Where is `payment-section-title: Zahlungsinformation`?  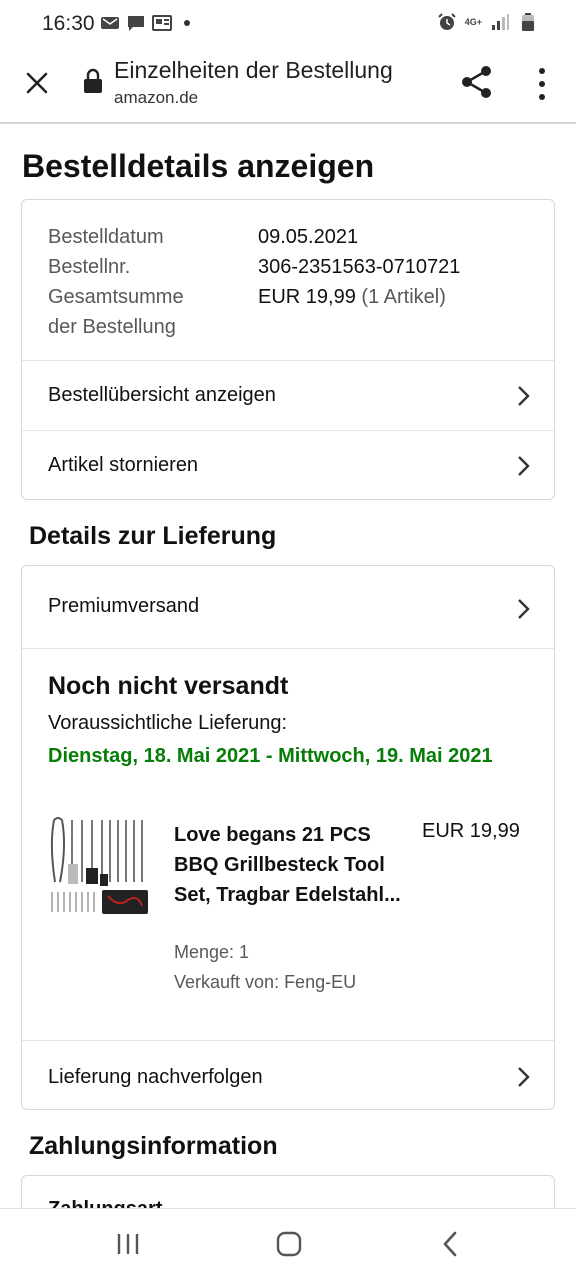 payment-section-title: Zahlungsinformation is located at coordinates (153, 1146).